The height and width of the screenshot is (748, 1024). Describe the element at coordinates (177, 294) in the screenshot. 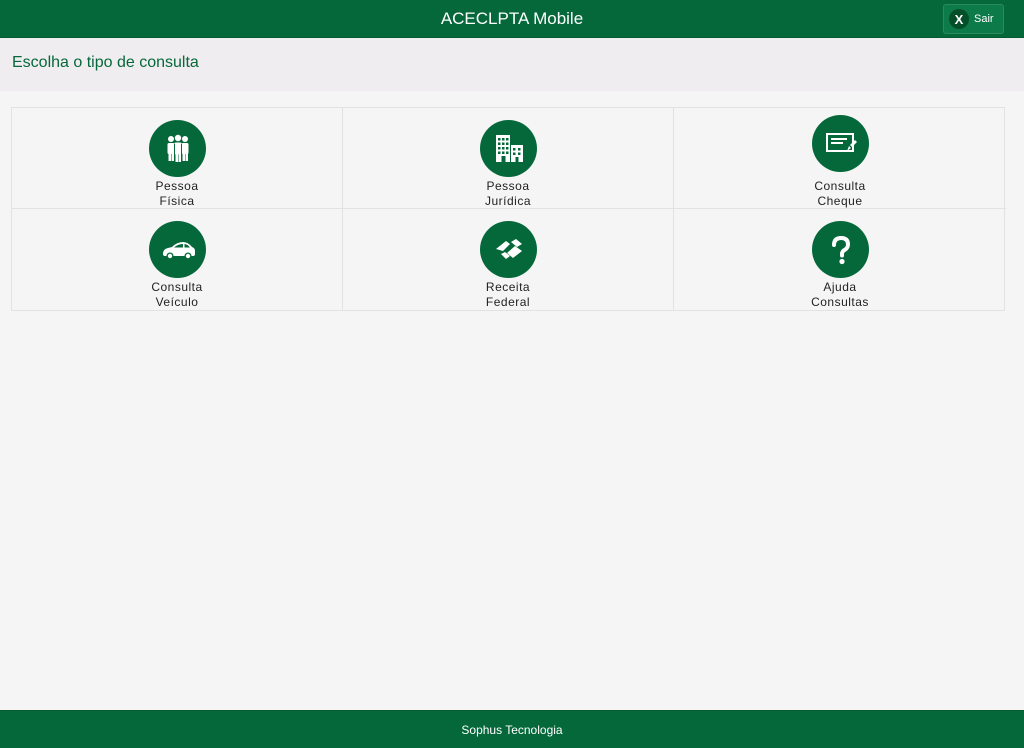

I see `menu-item-label: Consulta Veículo` at that location.